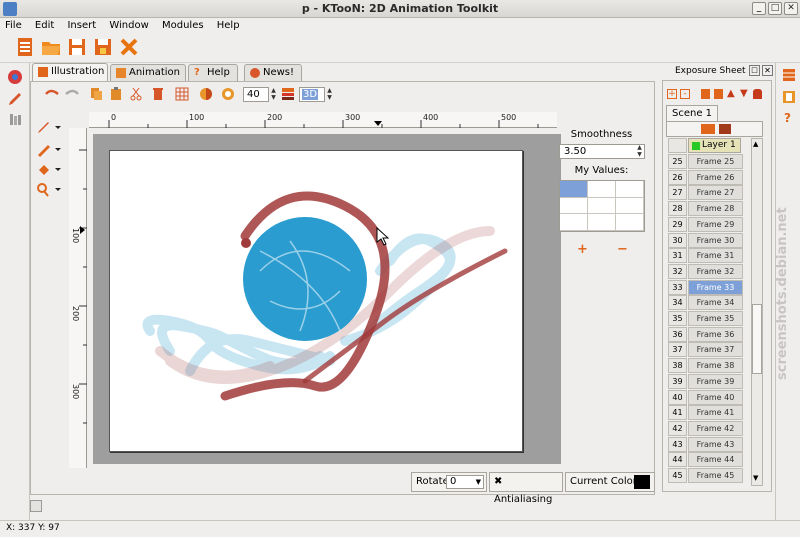 The height and width of the screenshot is (537, 800). I want to click on maximize-button: □, so click(775, 8).